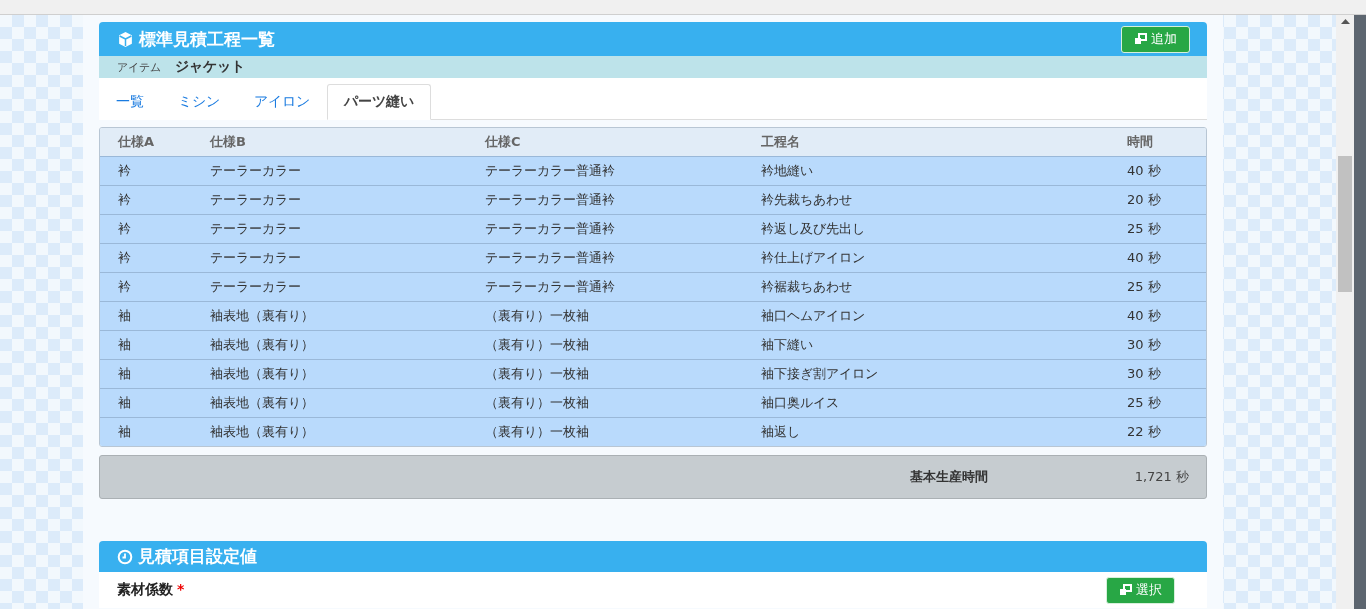 The height and width of the screenshot is (609, 1366). I want to click on table-cell-text: 22 秒, so click(1144, 432).